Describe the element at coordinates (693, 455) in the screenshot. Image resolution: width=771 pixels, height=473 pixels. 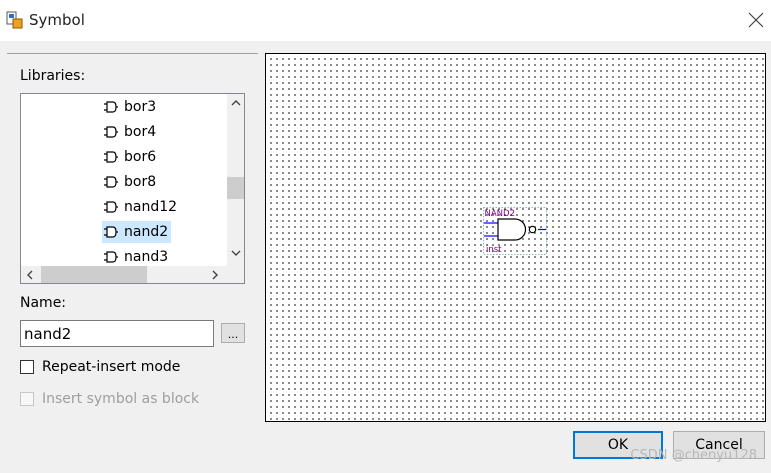
I see `watermark: CSDN @chenyu128` at that location.